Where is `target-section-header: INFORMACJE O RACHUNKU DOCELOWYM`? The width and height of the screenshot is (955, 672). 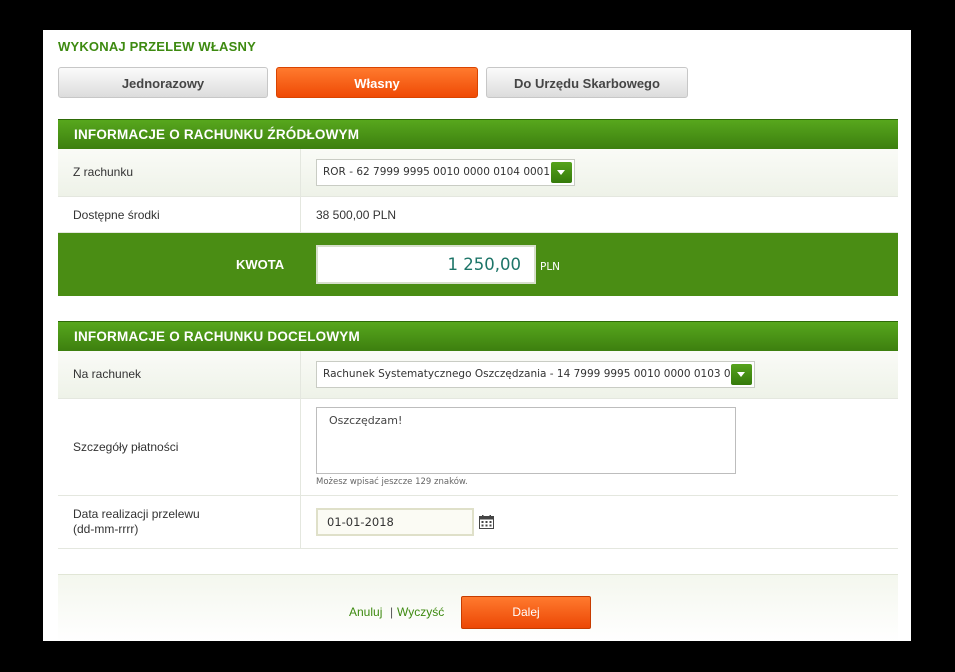 target-section-header: INFORMACJE O RACHUNKU DOCELOWYM is located at coordinates (478, 336).